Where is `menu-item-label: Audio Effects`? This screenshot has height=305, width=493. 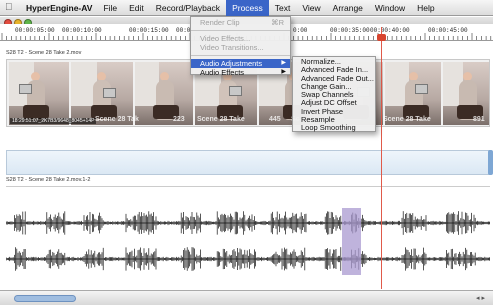
menu-item-label: Audio Effects is located at coordinates (222, 72).